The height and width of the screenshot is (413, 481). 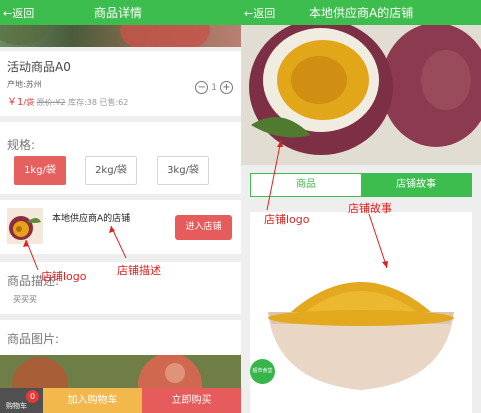 What do you see at coordinates (75, 248) in the screenshot?
I see `arrow-annotation-icon` at bounding box center [75, 248].